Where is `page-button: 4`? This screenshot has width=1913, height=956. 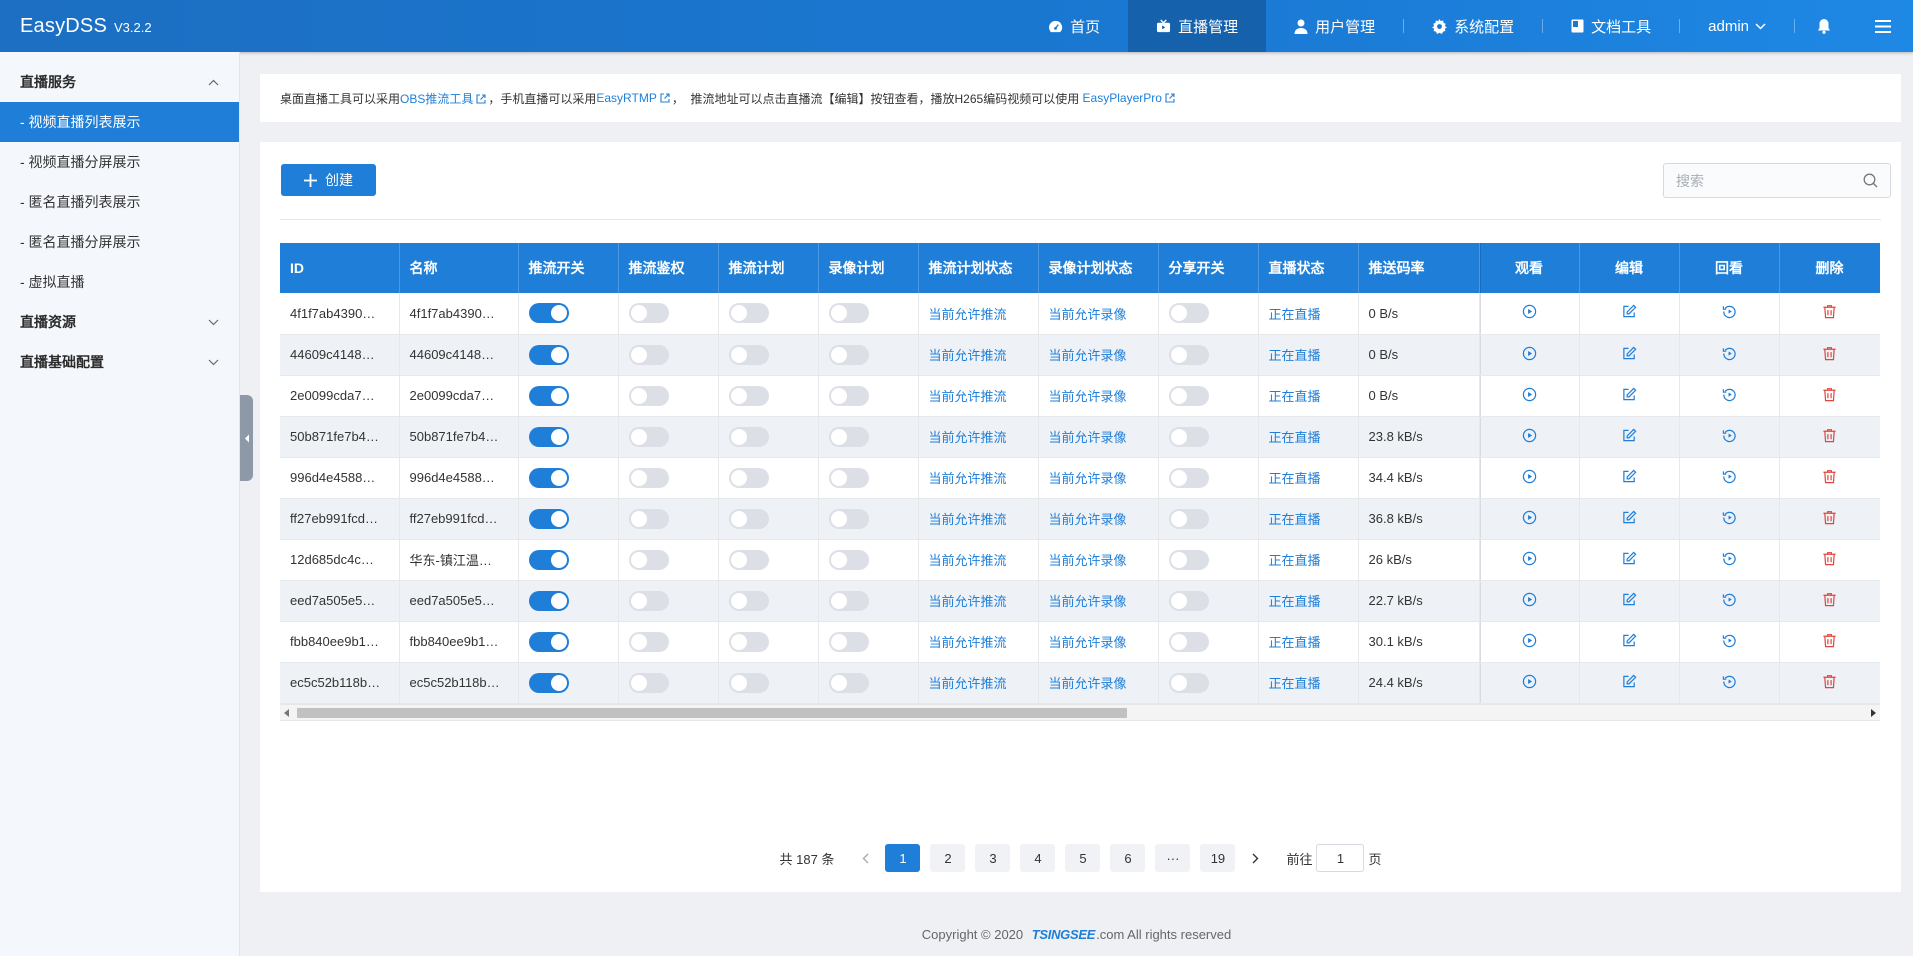
page-button: 4 is located at coordinates (1038, 858).